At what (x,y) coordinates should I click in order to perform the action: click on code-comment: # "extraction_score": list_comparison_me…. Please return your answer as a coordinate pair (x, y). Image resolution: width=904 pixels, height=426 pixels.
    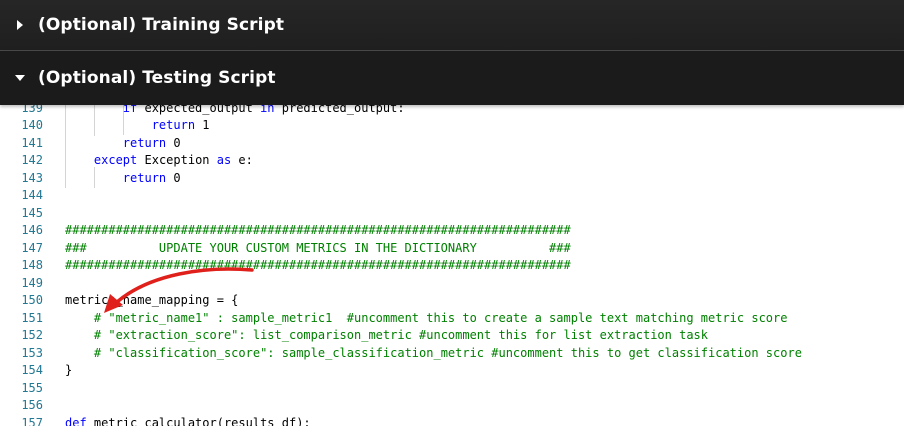
    Looking at the image, I should click on (400, 335).